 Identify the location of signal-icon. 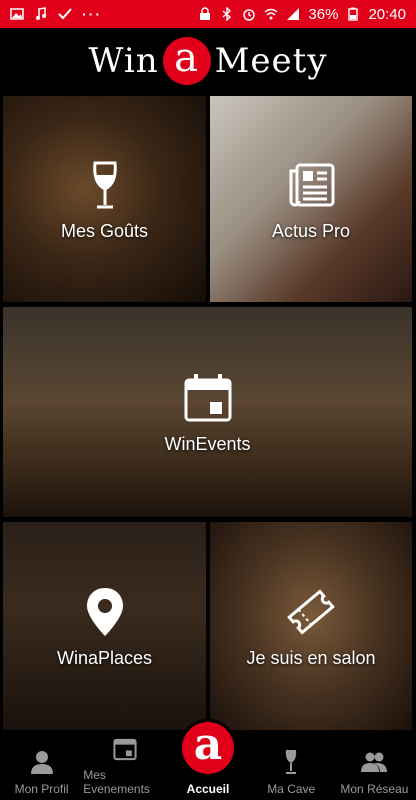
(293, 14).